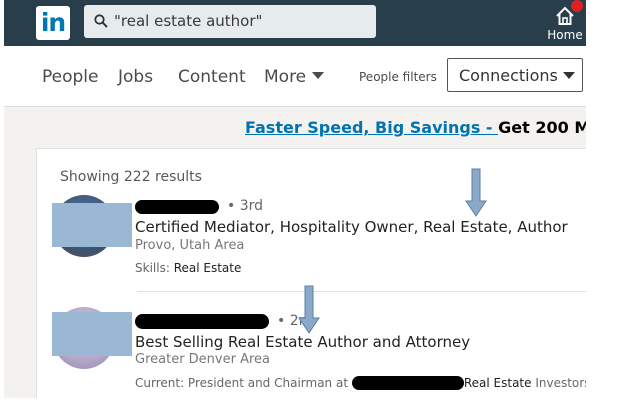 This screenshot has width=624, height=410. What do you see at coordinates (101, 22) in the screenshot?
I see `search-icon` at bounding box center [101, 22].